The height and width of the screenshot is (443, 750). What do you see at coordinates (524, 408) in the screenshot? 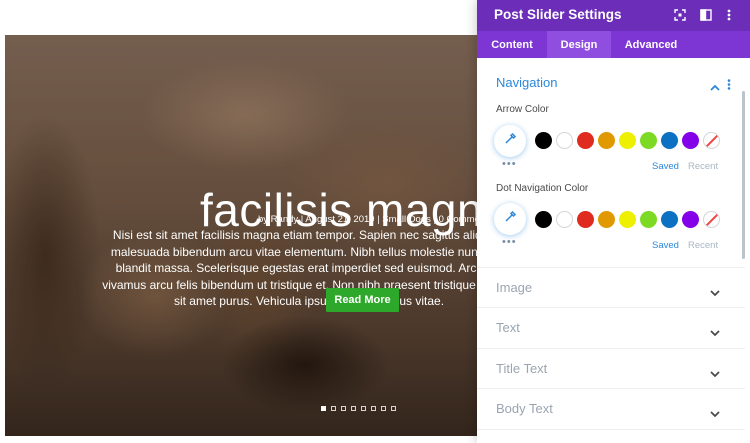
I see `section-body-text-title: Body Text` at bounding box center [524, 408].